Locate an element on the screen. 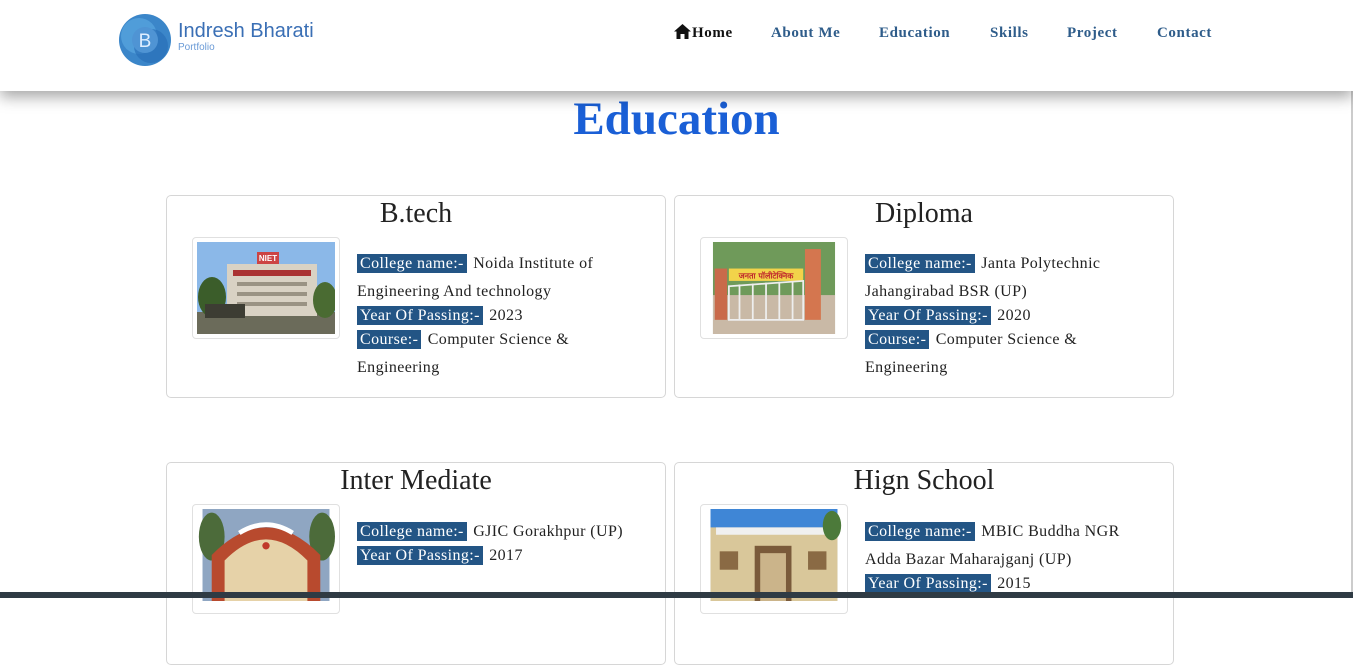 The width and height of the screenshot is (1353, 665). nav-about-me: About Me is located at coordinates (805, 33).